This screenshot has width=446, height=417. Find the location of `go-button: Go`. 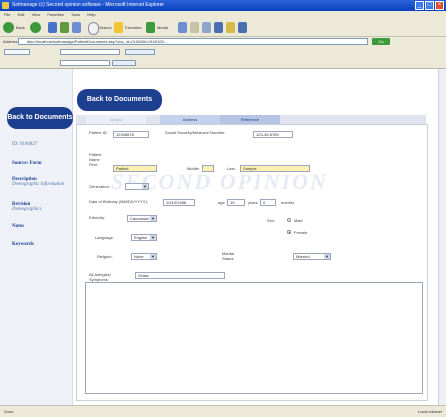

go-button: Go is located at coordinates (381, 41).